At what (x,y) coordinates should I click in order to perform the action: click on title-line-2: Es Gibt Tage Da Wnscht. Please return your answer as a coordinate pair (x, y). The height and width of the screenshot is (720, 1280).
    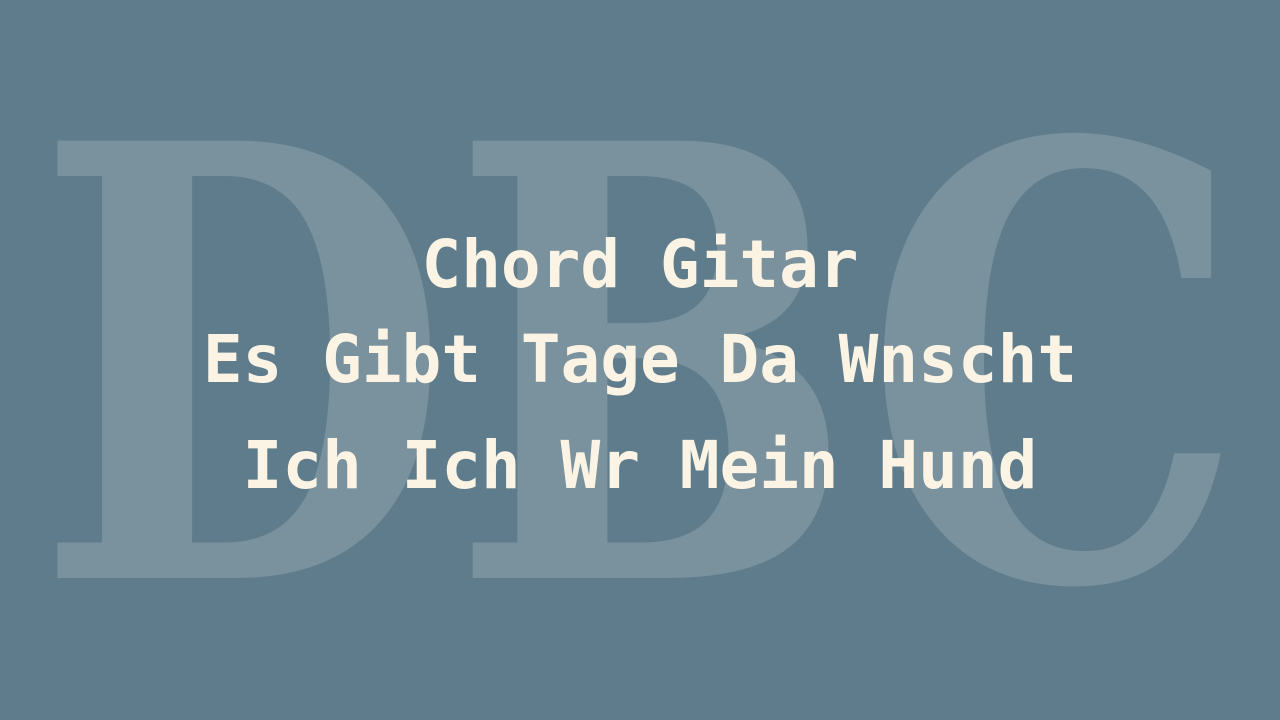
    Looking at the image, I should click on (640, 359).